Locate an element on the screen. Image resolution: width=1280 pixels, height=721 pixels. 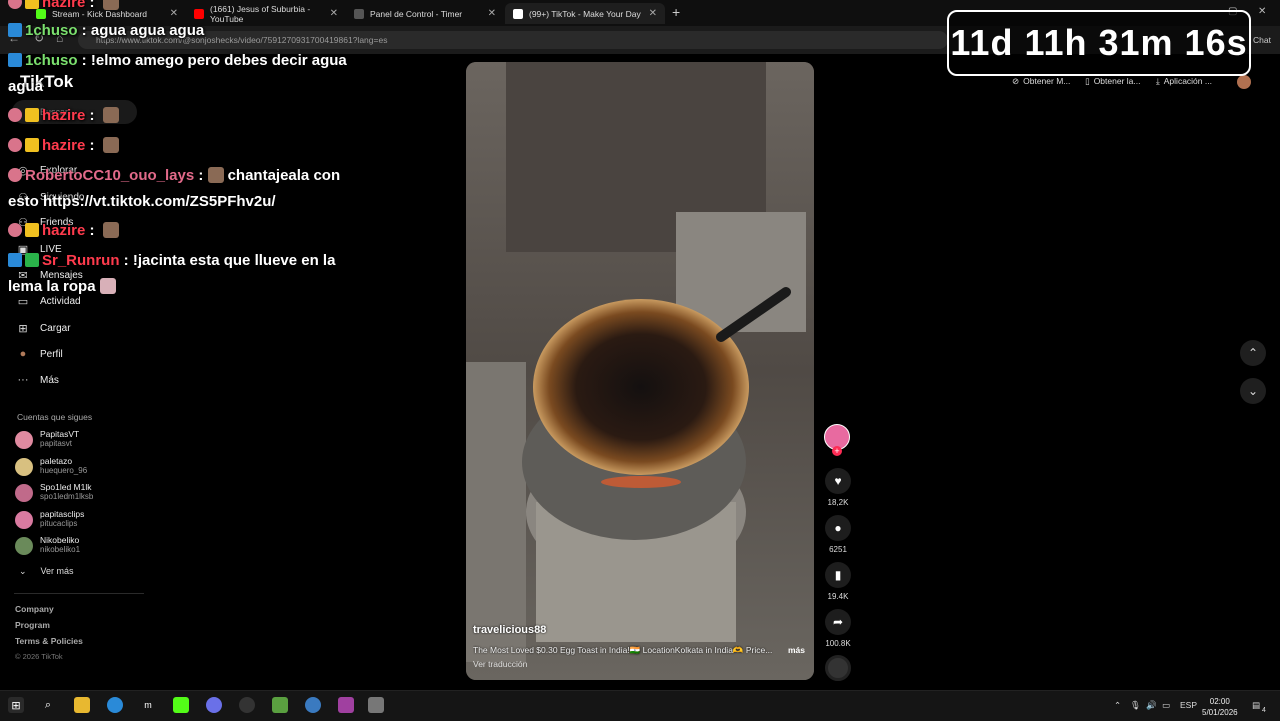
minecraft-icon is located at coordinates (280, 705).